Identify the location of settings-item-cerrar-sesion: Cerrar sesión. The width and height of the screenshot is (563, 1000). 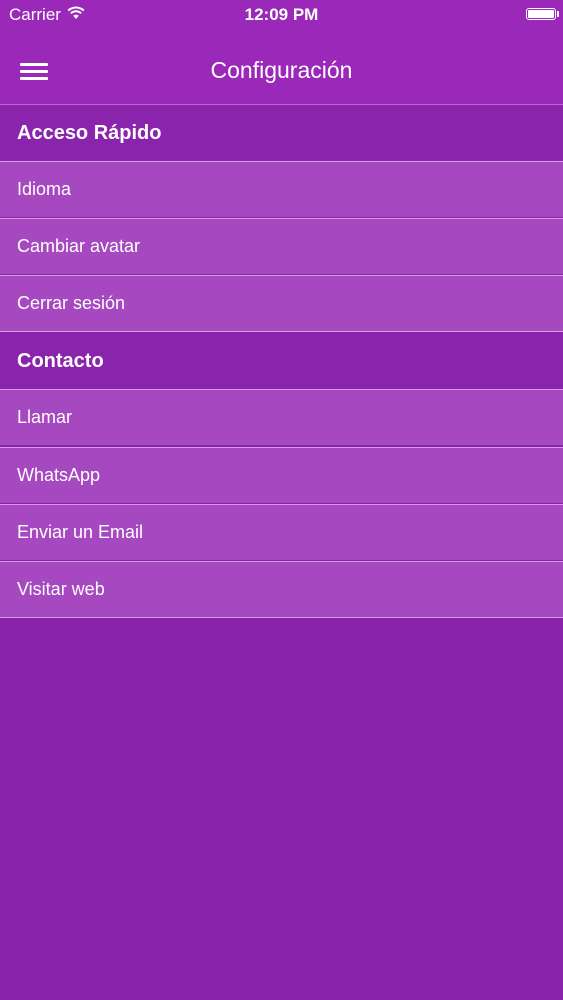
(281, 303).